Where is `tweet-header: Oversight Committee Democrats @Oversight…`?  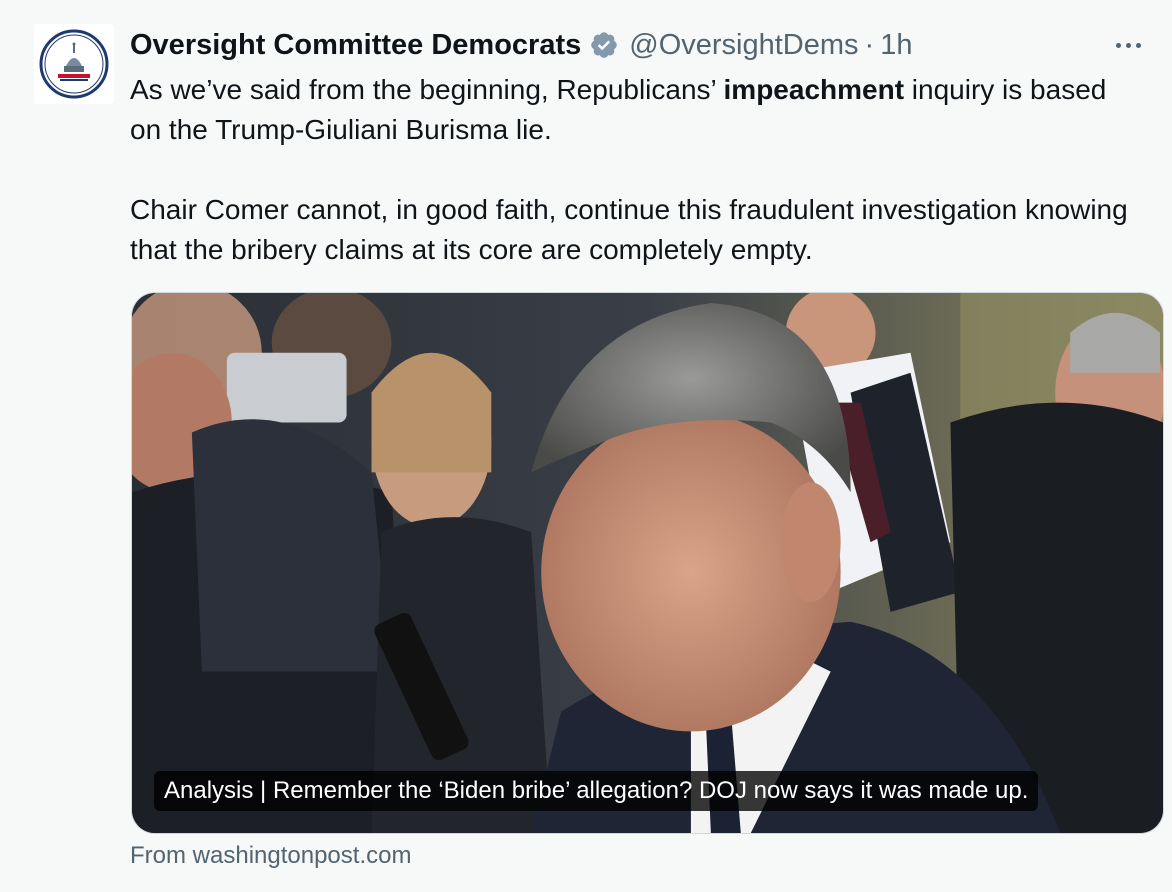 tweet-header: Oversight Committee Democrats @Oversight… is located at coordinates (521, 45).